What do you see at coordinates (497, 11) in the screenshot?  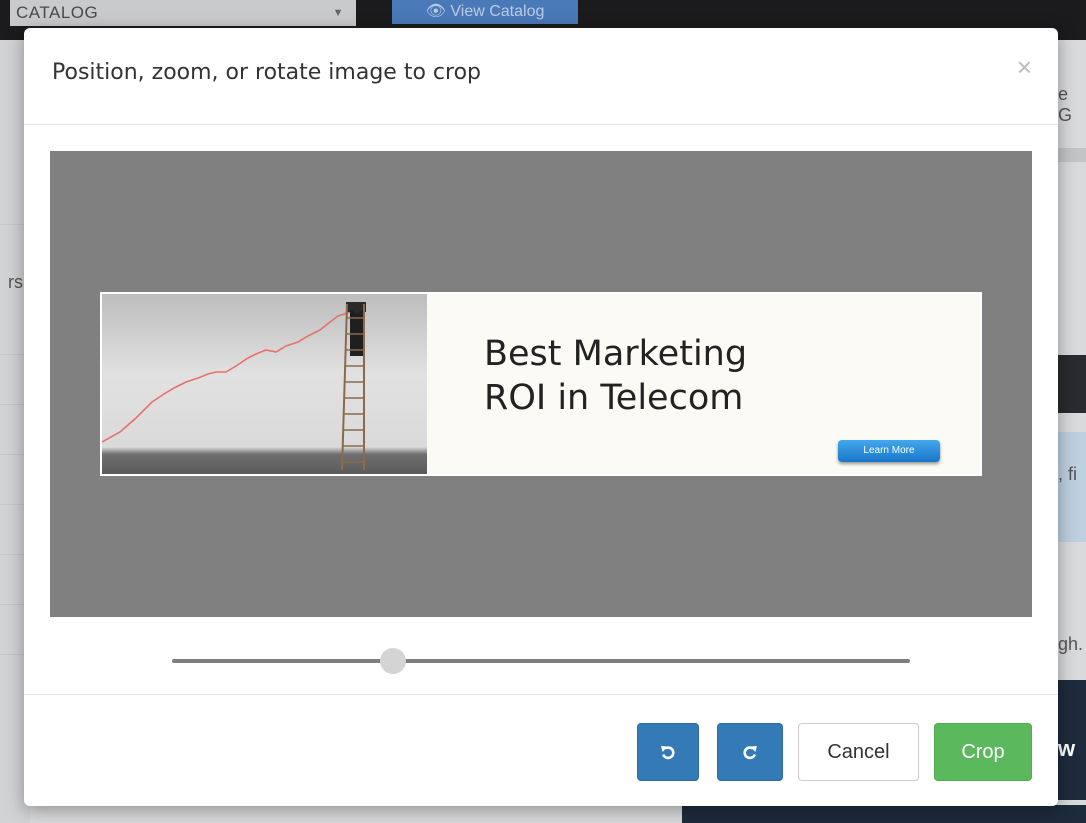 I see `view-catalog-label: View Catalog` at bounding box center [497, 11].